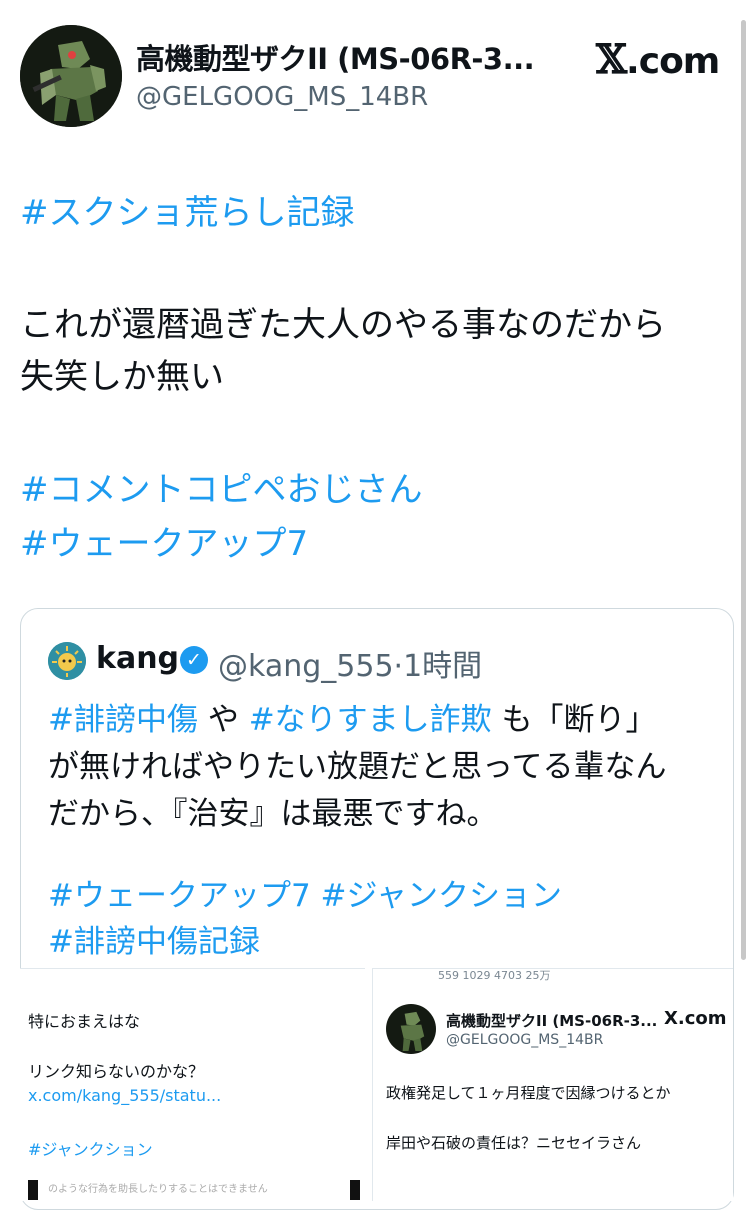 This screenshot has height=1210, width=750. Describe the element at coordinates (192, 1084) in the screenshot. I see `embedded-screenshot-left` at that location.